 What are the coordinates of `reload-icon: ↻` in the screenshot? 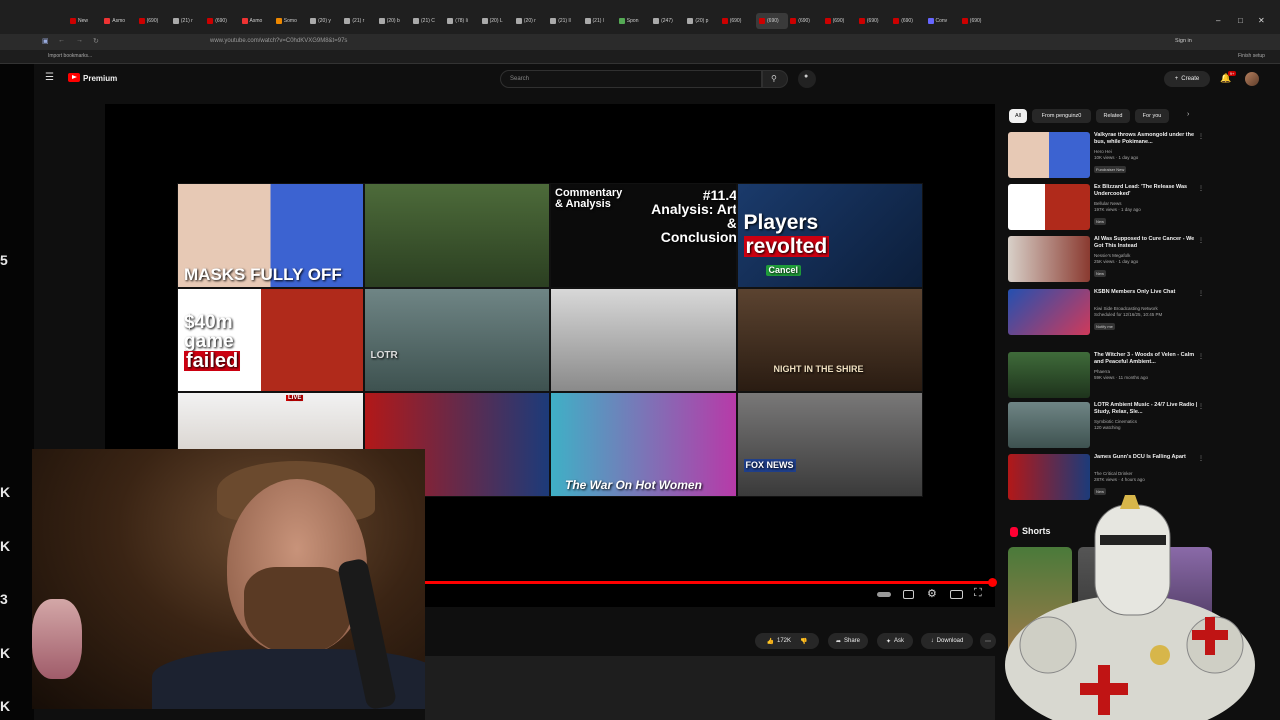 It's located at (96, 41).